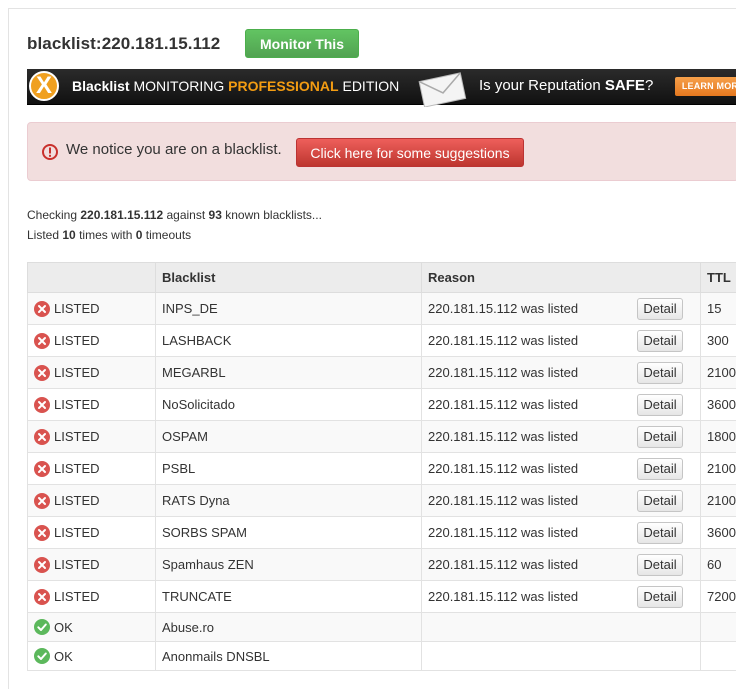 This screenshot has width=736, height=689. Describe the element at coordinates (705, 86) in the screenshot. I see `learn-more-button: LEARN MORE ▶` at that location.